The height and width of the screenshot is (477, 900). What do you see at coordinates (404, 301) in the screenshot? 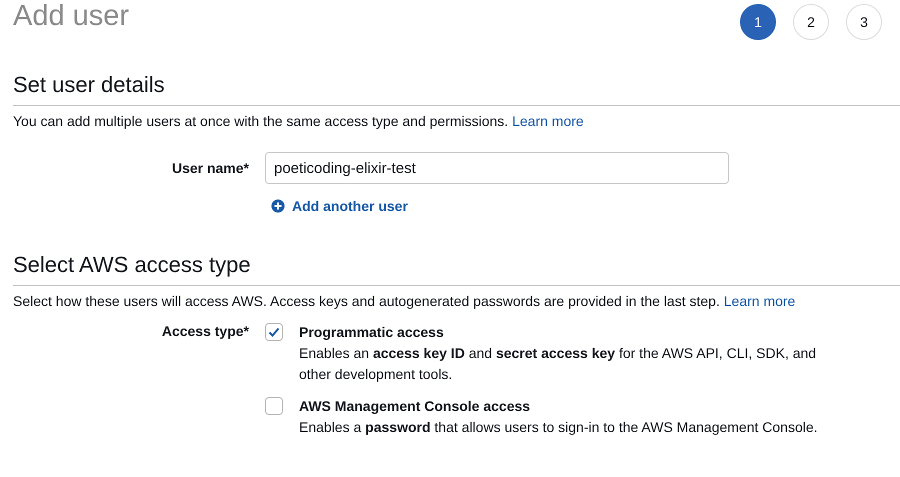
I see `section-description: Select how these users will access AWS. Access keys and autogenerated passwords are provided in the last step. Learn more` at bounding box center [404, 301].